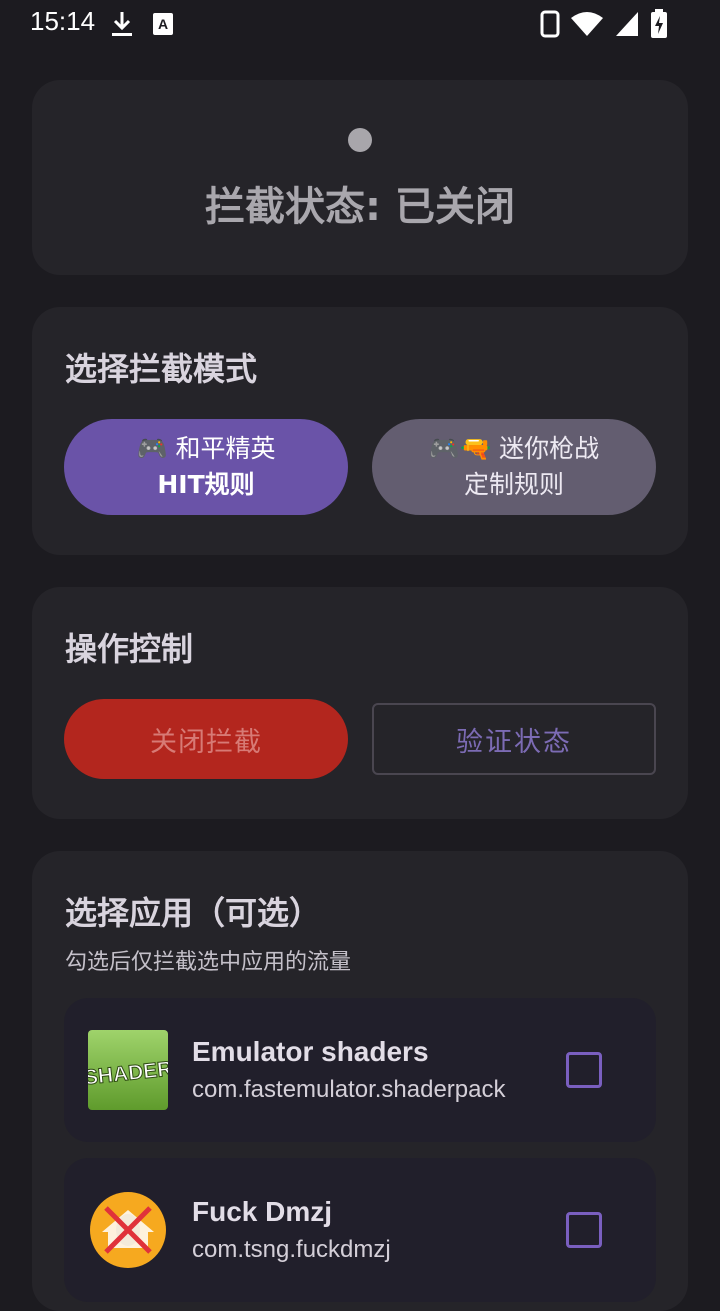 This screenshot has width=720, height=1311. I want to click on mode-peace-elite-rule: HIT规则, so click(206, 484).